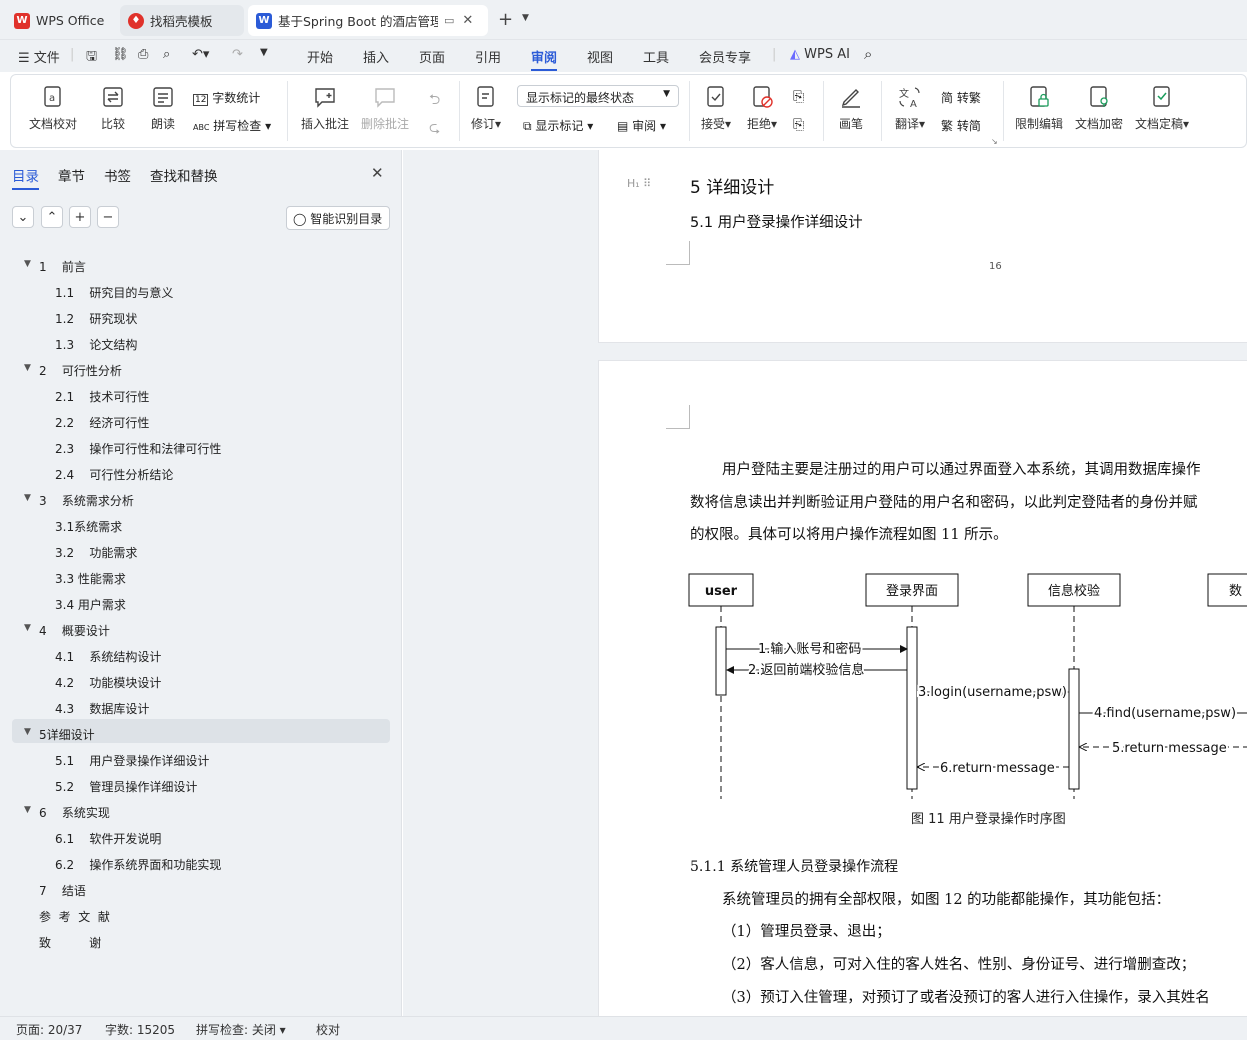 This screenshot has height=1040, width=1247. I want to click on redo-icon: ↷, so click(237, 54).